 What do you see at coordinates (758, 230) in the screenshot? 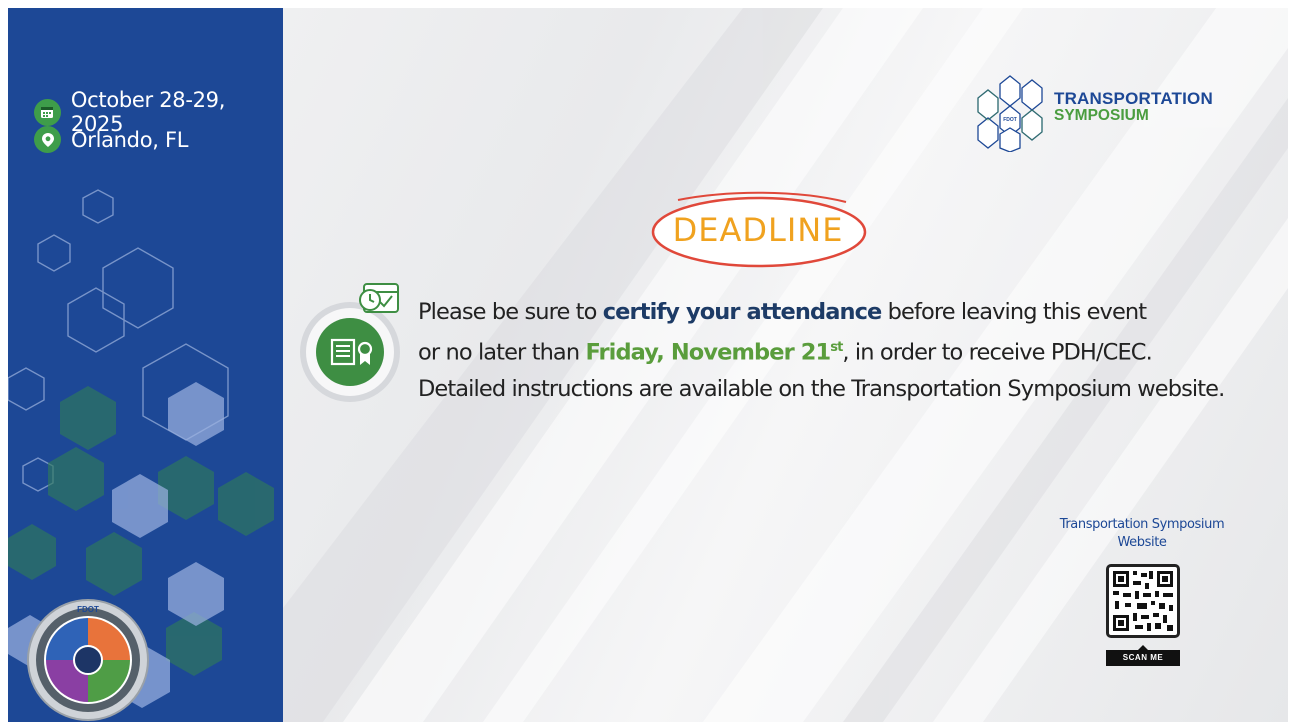
I see `deadline-label: DEADLINE` at bounding box center [758, 230].